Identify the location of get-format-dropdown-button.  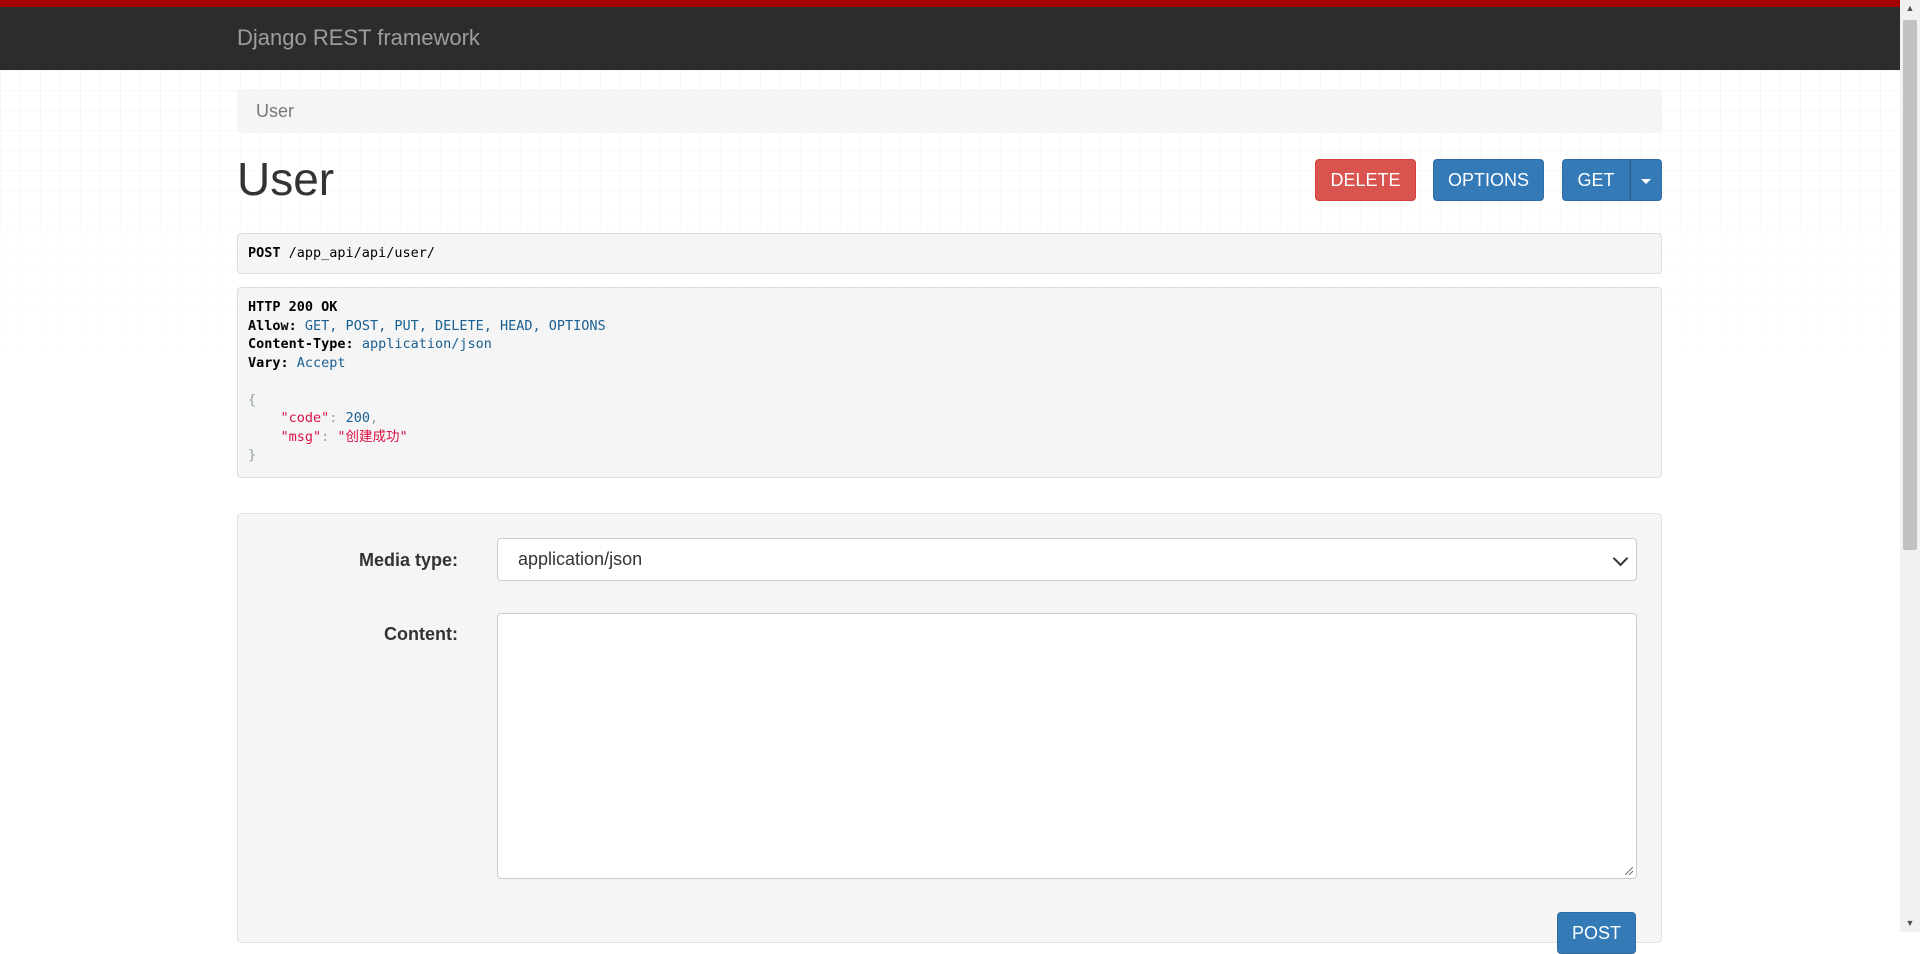
(1646, 180).